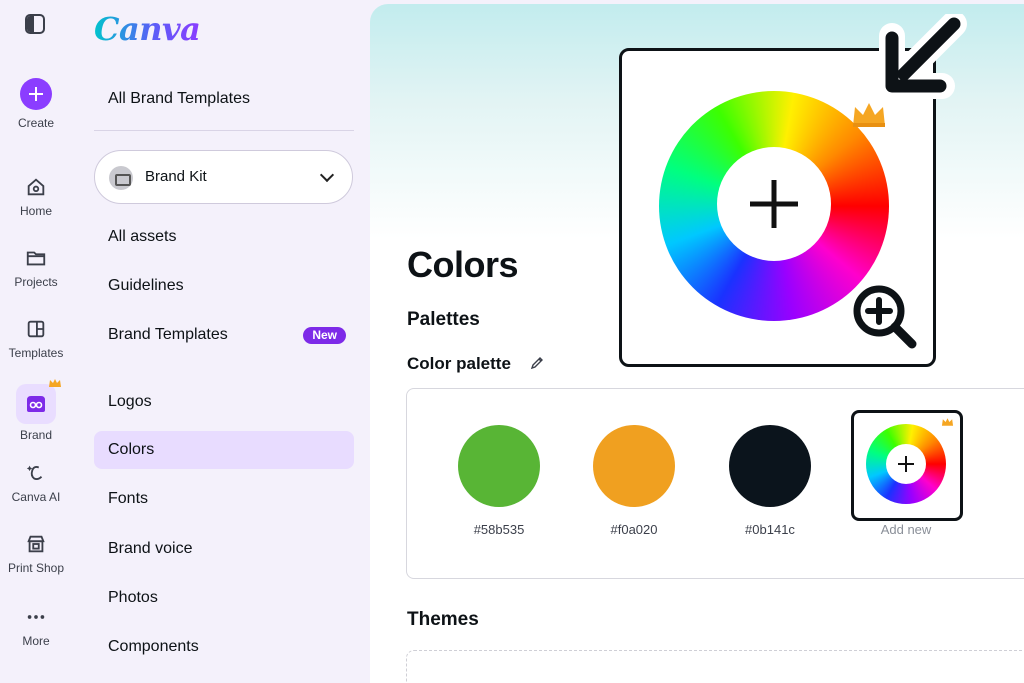  What do you see at coordinates (443, 619) in the screenshot?
I see `themes-heading: Themes` at bounding box center [443, 619].